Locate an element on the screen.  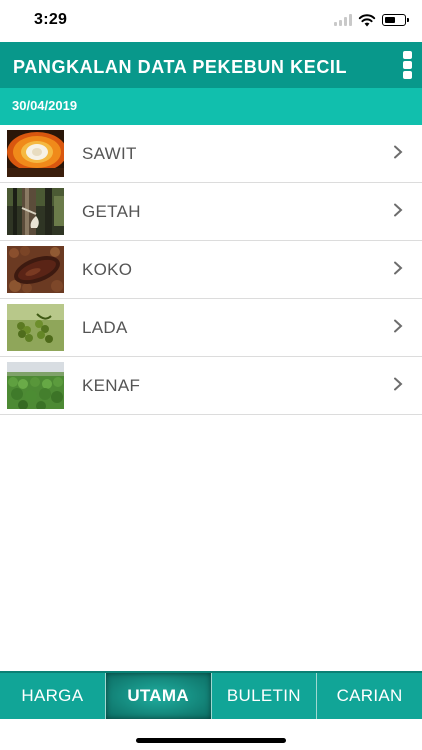
bottom-tab-bar: HARGA UTAMA BULETIN CARIAN is located at coordinates (211, 695).